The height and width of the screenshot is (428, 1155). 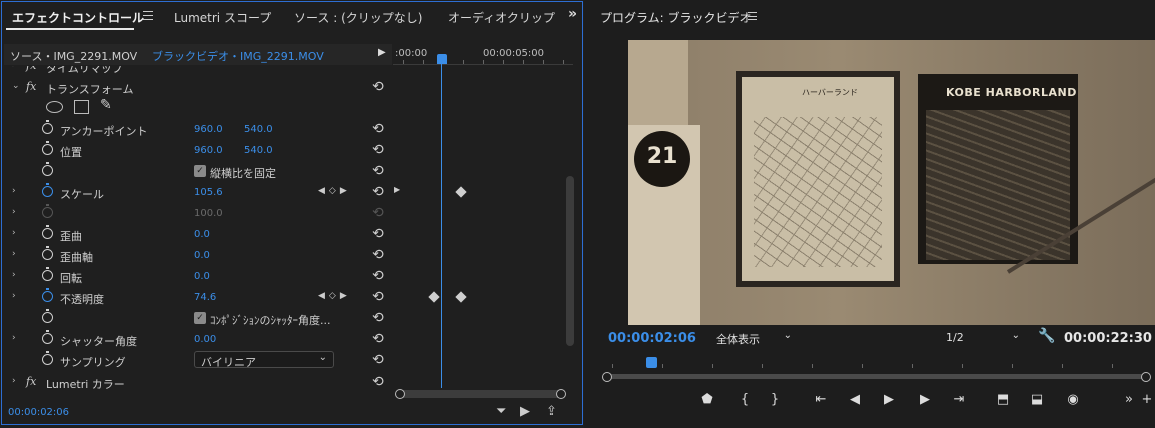 What do you see at coordinates (1145, 399) in the screenshot?
I see `button-editor-plus-icon: +` at bounding box center [1145, 399].